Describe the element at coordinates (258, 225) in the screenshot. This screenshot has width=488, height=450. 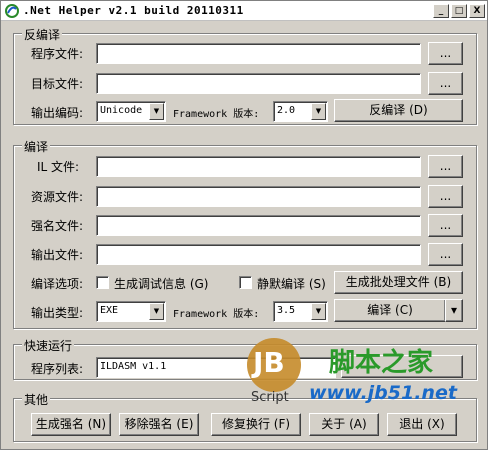
I see `strong-name-file-input` at that location.